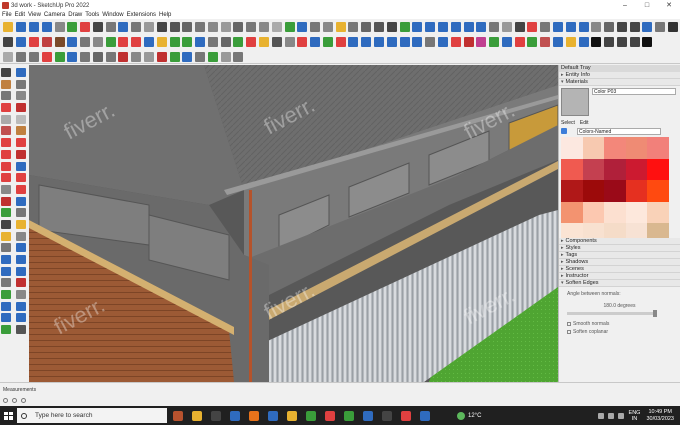 The width and height of the screenshot is (680, 425). I want to click on tab-edit: Edit, so click(584, 123).